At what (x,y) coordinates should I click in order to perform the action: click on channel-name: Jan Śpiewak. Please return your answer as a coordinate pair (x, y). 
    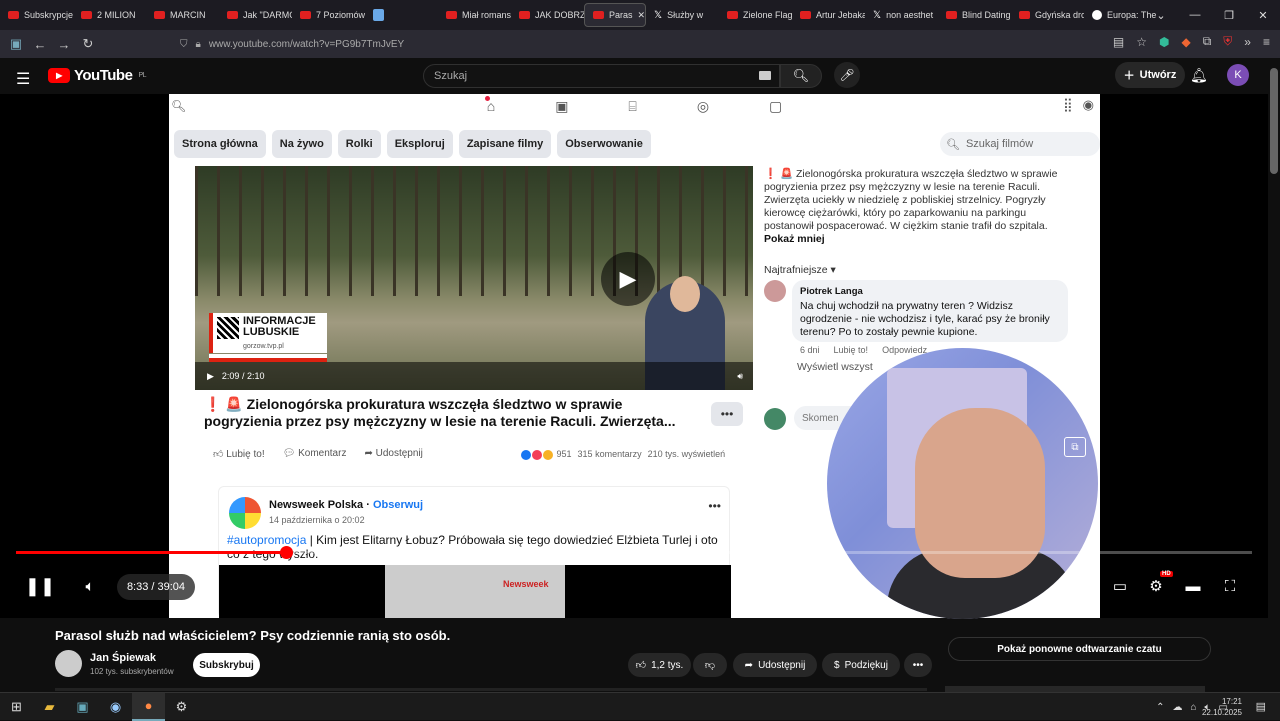
    Looking at the image, I should click on (123, 658).